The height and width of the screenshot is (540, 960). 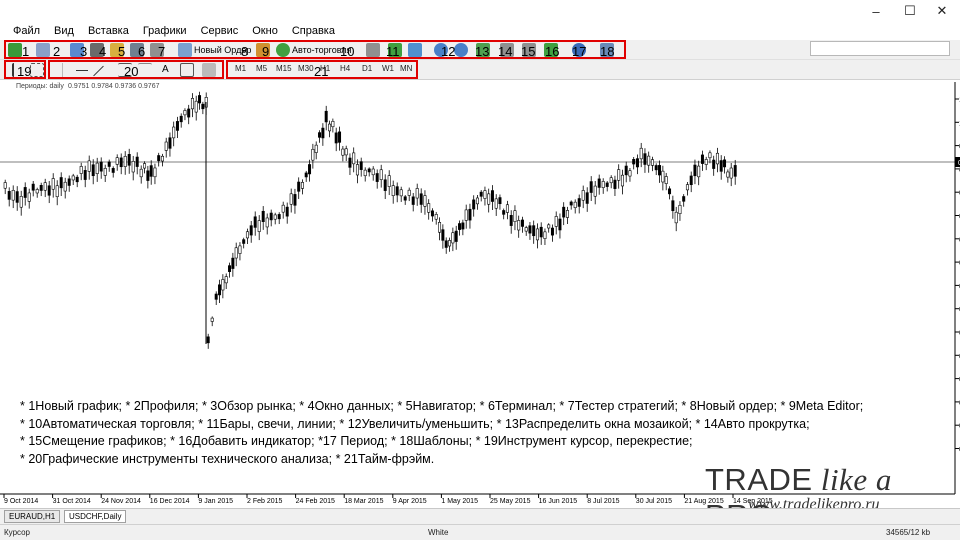 I want to click on minimize-button: –, so click(x=876, y=11).